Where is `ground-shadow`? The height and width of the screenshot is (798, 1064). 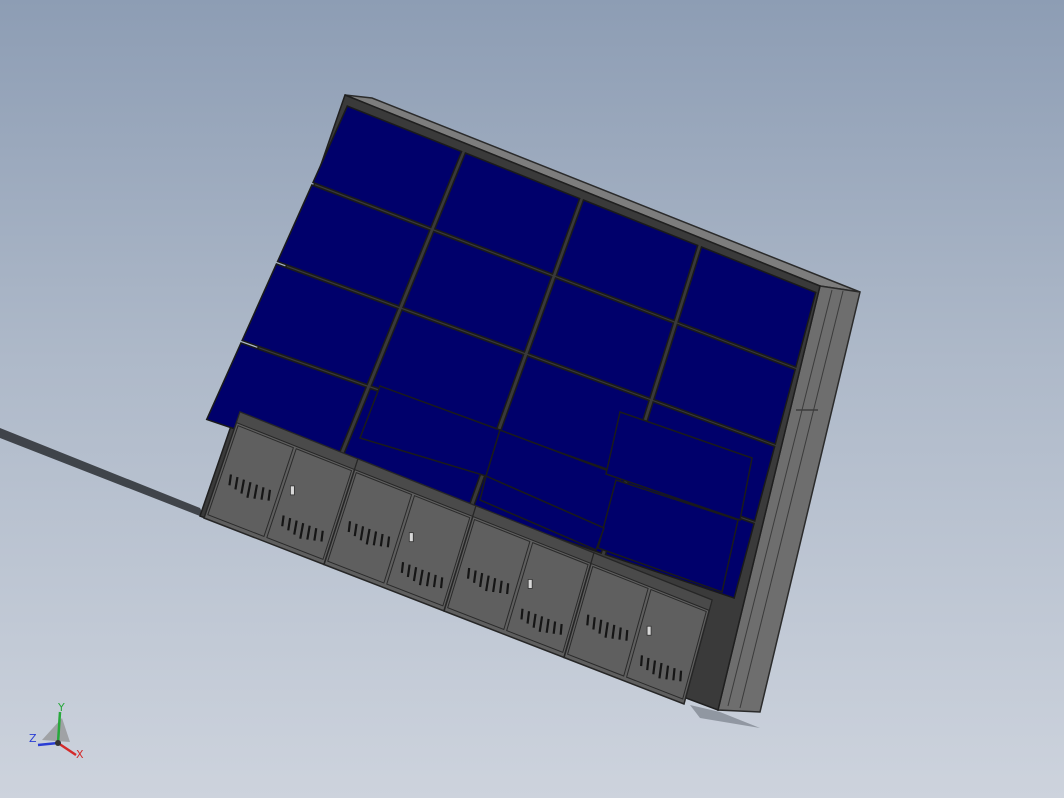 ground-shadow is located at coordinates (102, 473).